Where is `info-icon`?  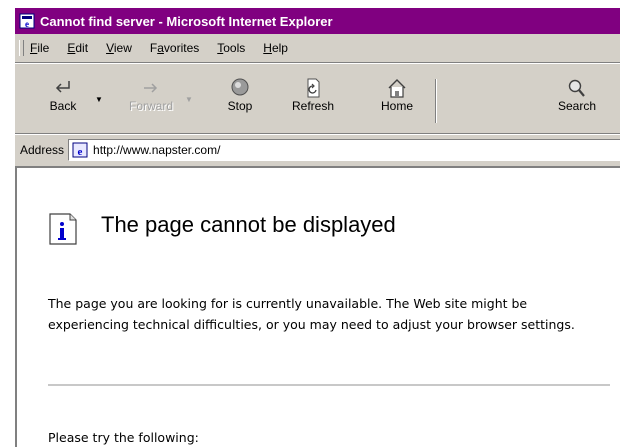 info-icon is located at coordinates (63, 229).